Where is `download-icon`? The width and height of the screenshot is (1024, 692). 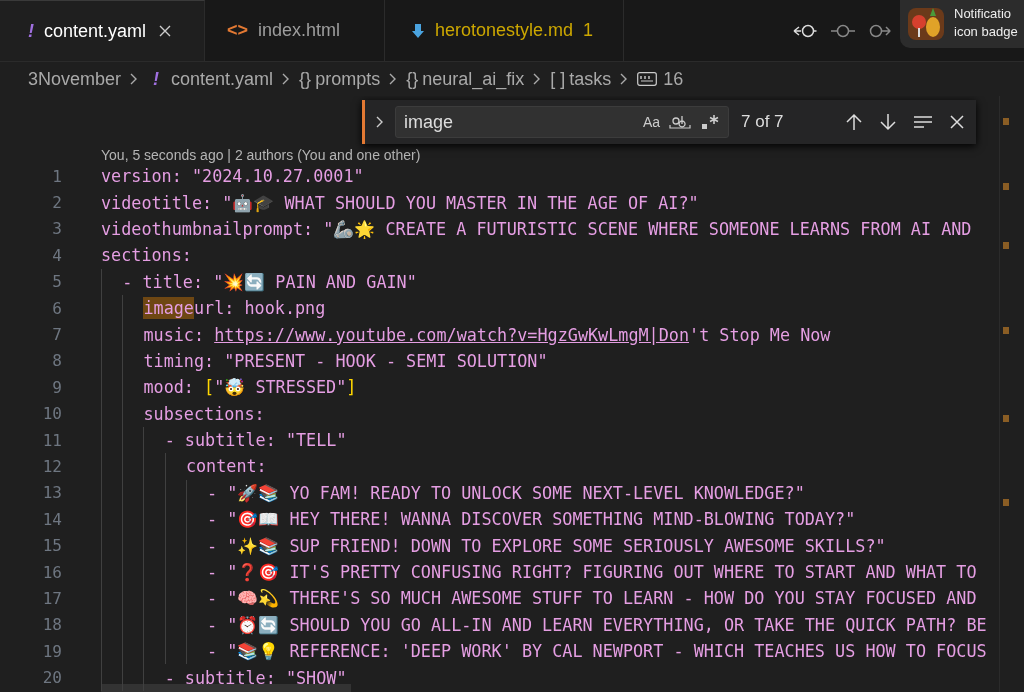 download-icon is located at coordinates (418, 30).